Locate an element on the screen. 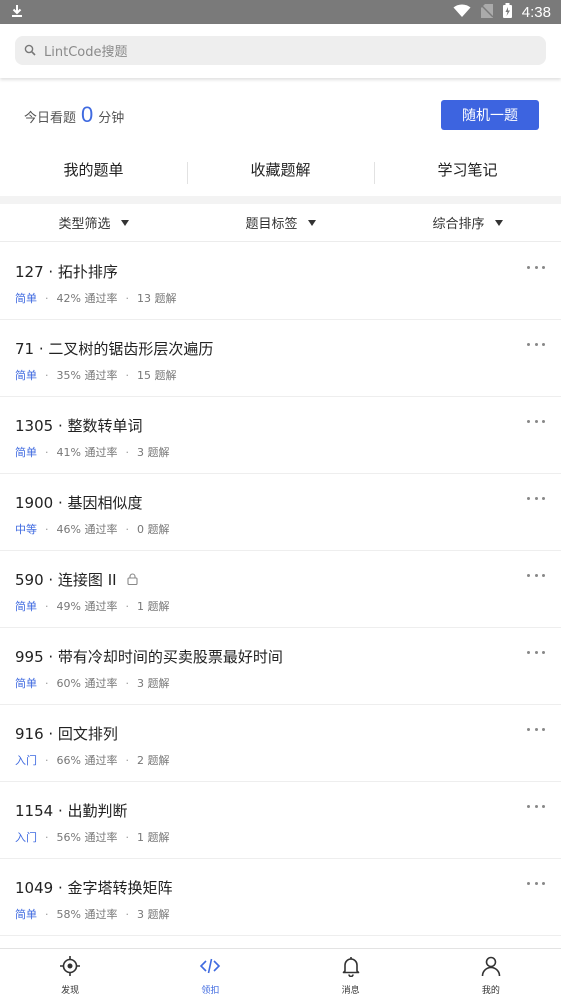 This screenshot has width=561, height=997. problem-meta: 简单 · 35% 通过率 · 15 题解 is located at coordinates (95, 375).